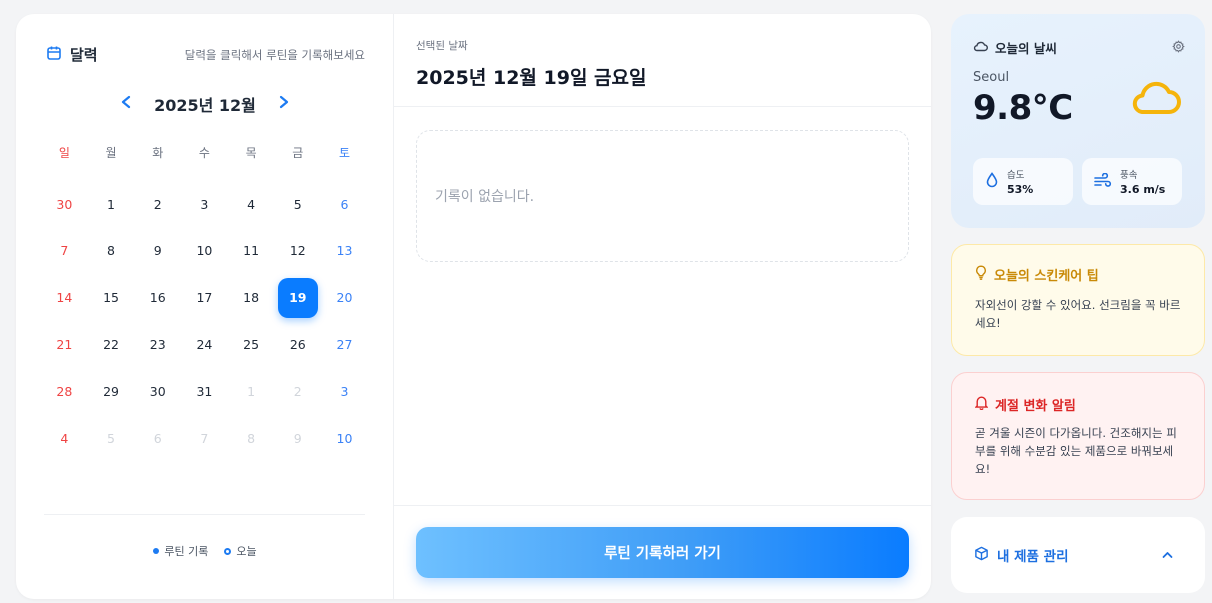  I want to click on box-icon, so click(981, 555).